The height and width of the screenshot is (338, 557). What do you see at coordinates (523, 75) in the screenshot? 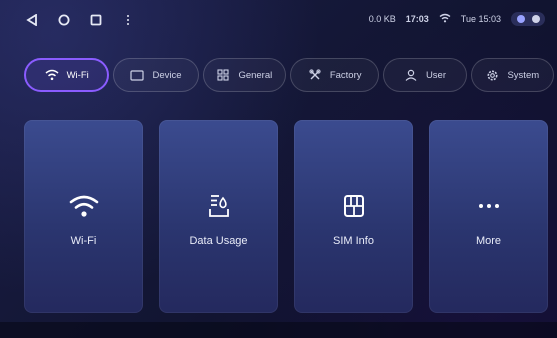
I see `tab-label: System` at bounding box center [523, 75].